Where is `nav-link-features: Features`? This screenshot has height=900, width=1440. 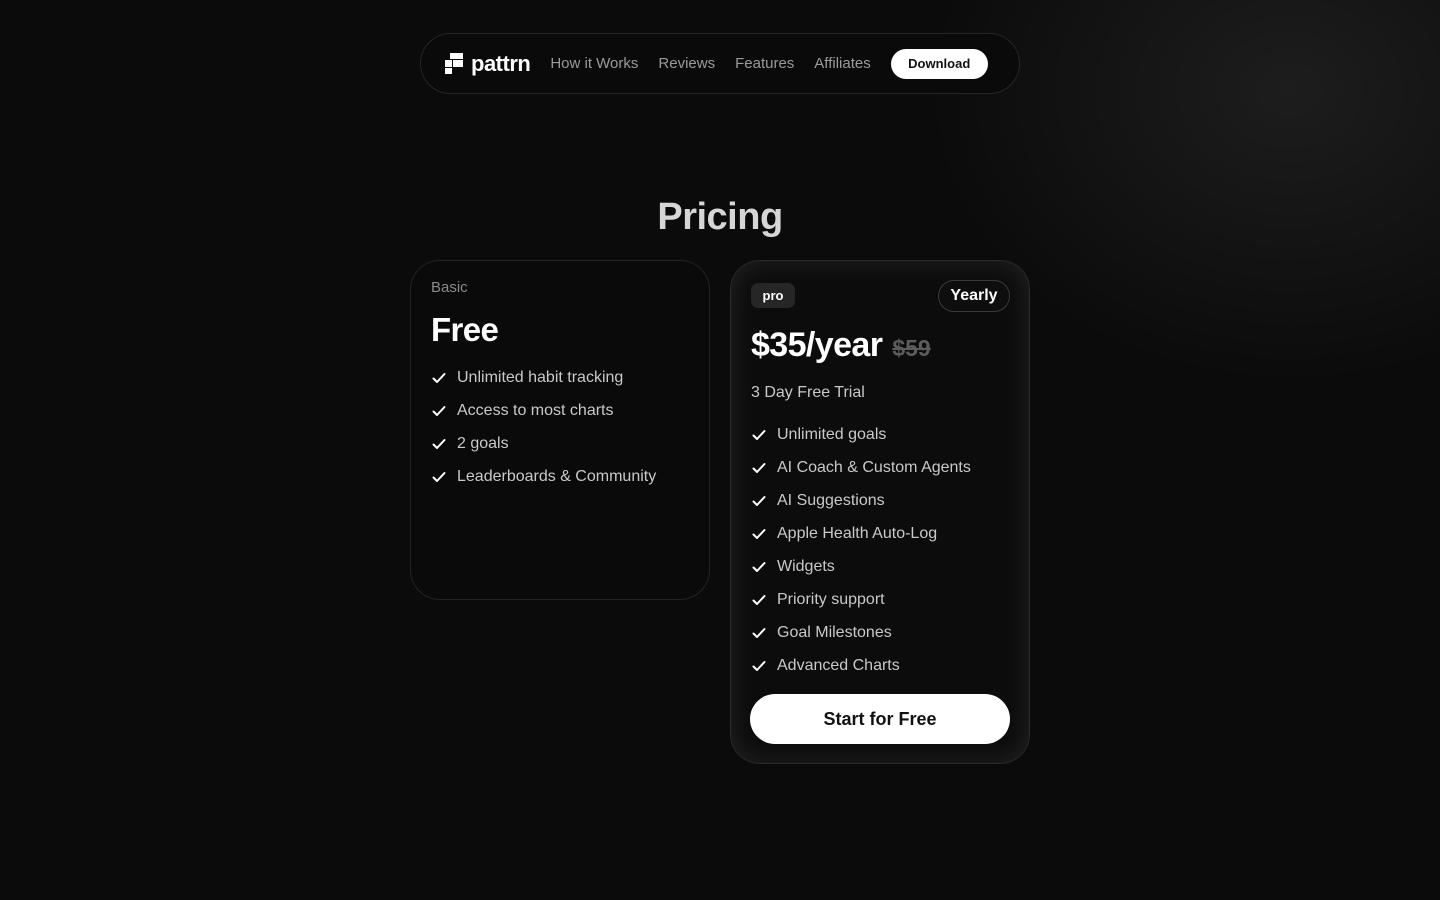
nav-link-features: Features is located at coordinates (764, 63).